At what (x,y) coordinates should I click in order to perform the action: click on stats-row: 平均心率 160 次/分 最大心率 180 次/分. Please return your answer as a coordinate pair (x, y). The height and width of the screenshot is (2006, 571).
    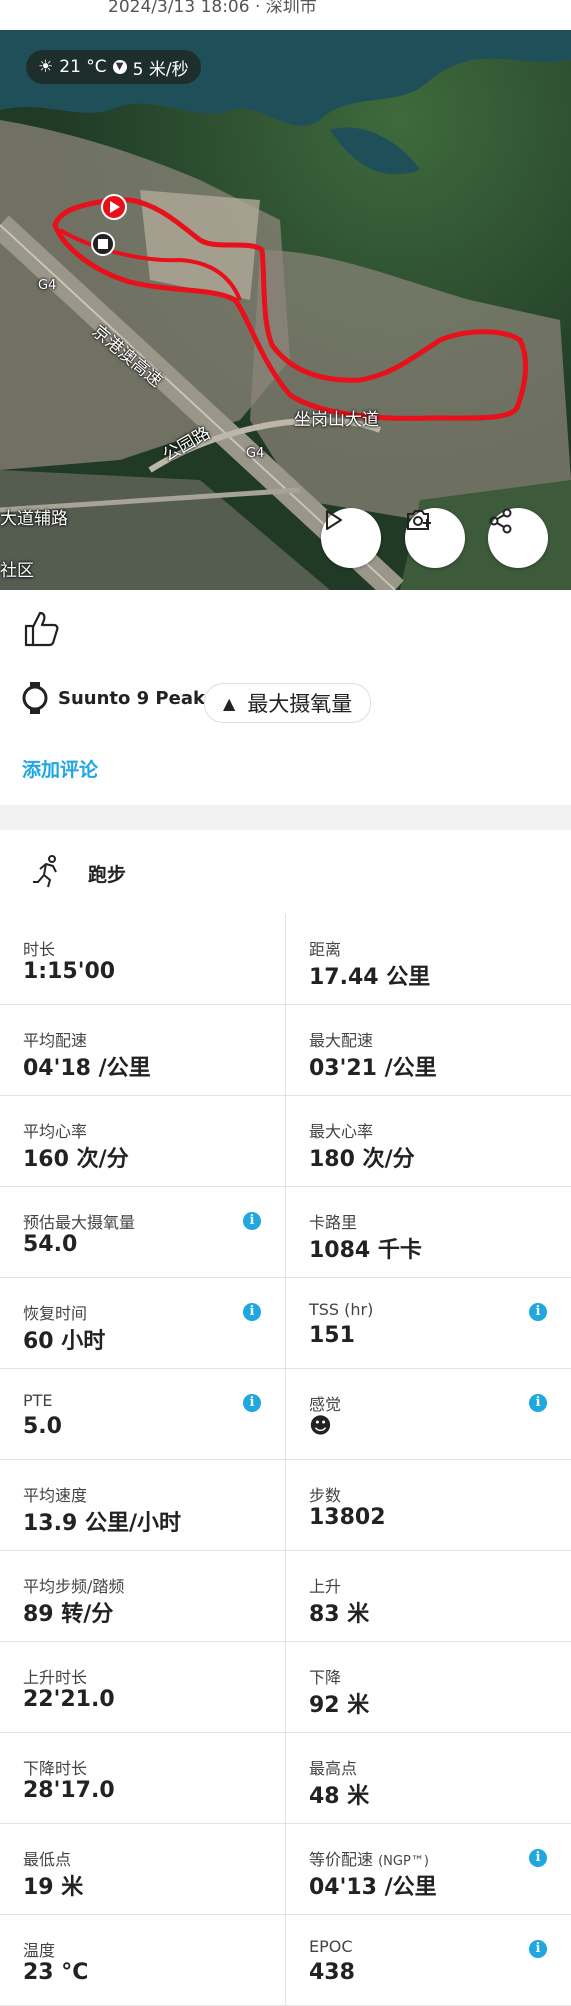
    Looking at the image, I should click on (285, 1141).